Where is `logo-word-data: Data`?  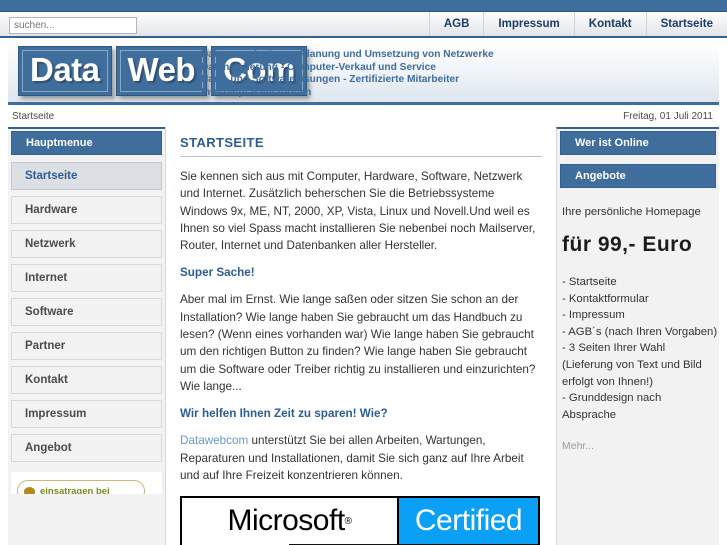
logo-word-data: Data is located at coordinates (65, 71).